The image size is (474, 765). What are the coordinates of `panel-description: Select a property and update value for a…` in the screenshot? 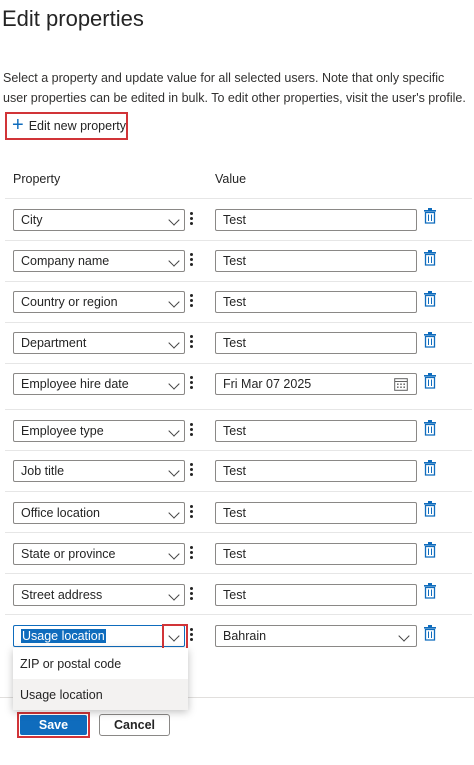 It's located at (234, 88).